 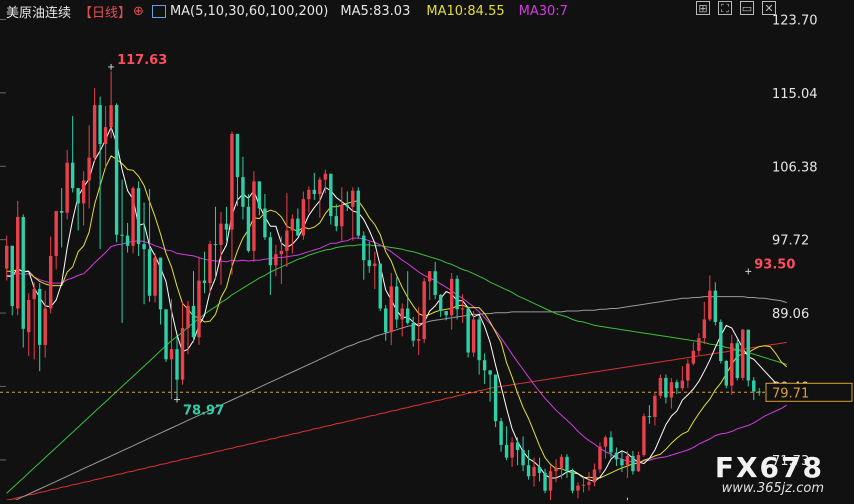 I want to click on maximize-icon: ⛶, so click(x=725, y=8).